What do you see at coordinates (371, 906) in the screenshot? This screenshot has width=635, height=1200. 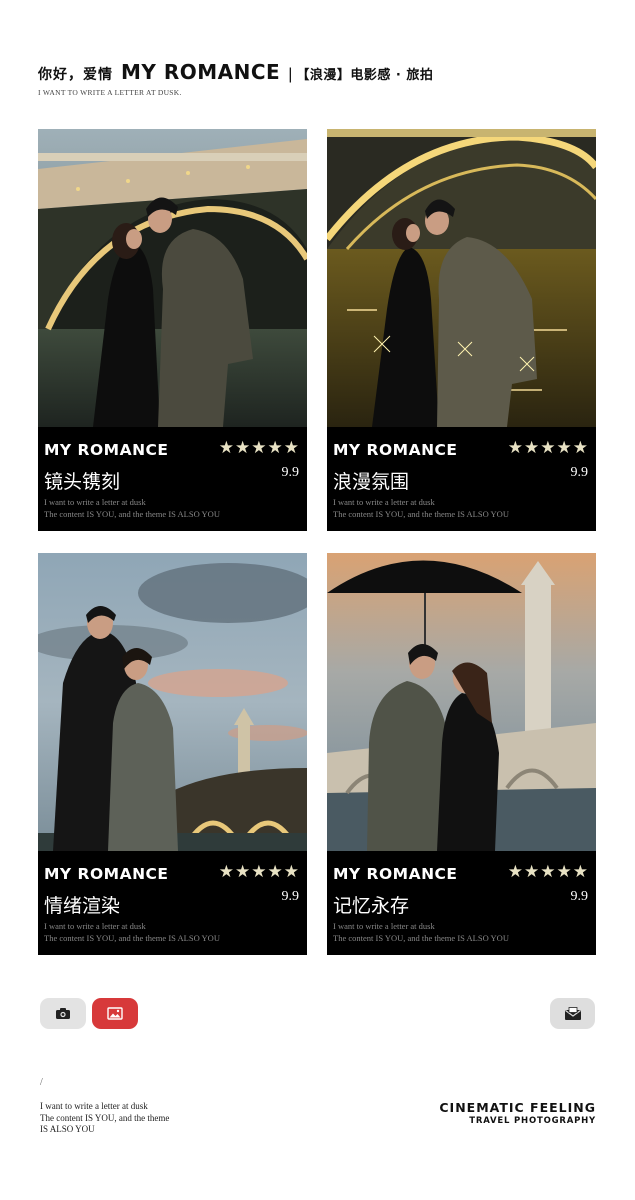 I see `card-title: 记忆永存` at bounding box center [371, 906].